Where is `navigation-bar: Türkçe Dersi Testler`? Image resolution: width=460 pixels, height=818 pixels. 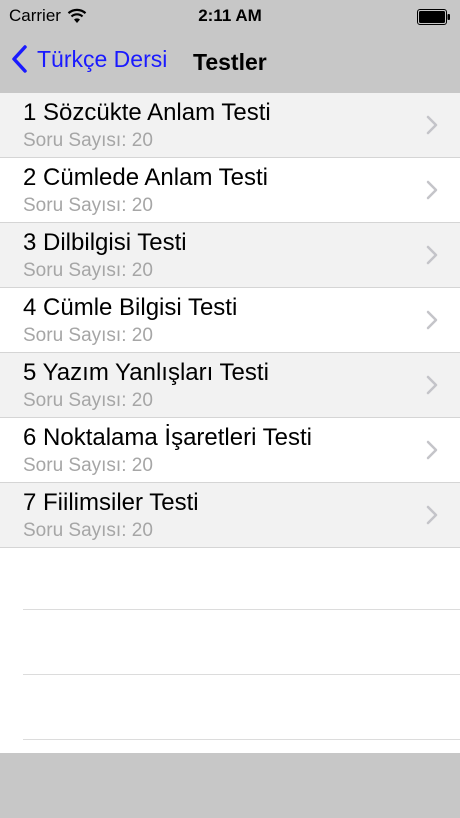
navigation-bar: Türkçe Dersi Testler is located at coordinates (230, 62).